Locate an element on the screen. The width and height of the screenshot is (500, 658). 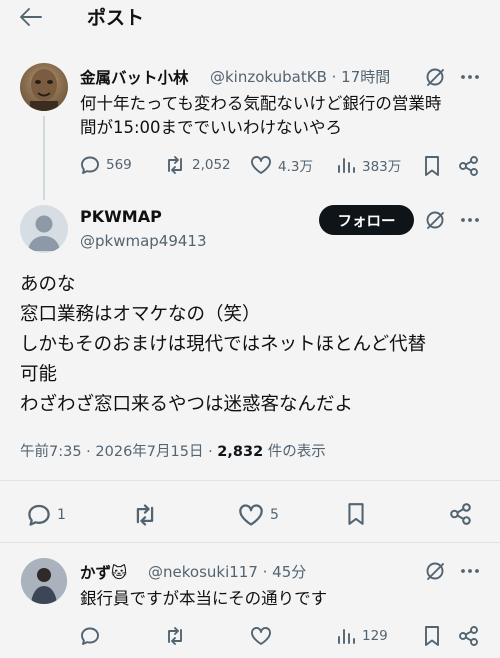
post-text-line: わざわざ窓口来るやつは迷惑客なんだよ is located at coordinates (187, 404).